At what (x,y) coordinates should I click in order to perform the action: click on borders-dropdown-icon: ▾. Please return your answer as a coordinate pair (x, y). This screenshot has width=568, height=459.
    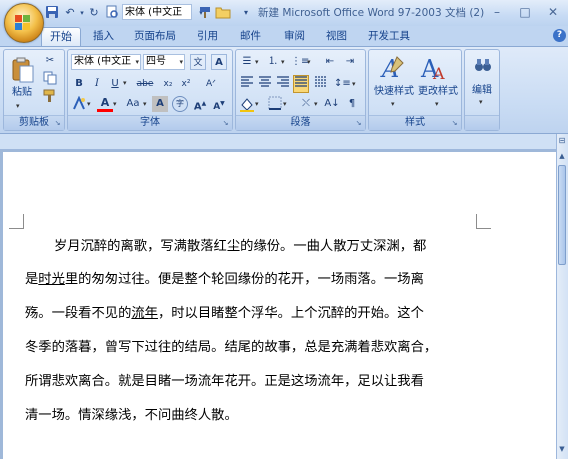
    Looking at the image, I should click on (285, 104).